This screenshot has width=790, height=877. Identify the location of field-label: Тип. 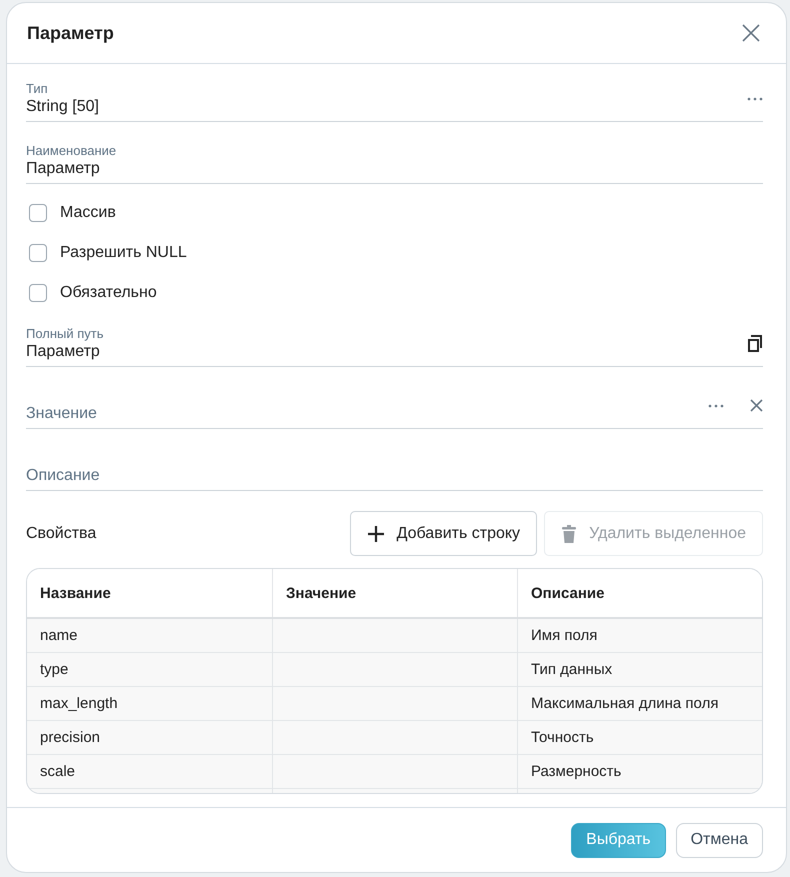
(37, 89).